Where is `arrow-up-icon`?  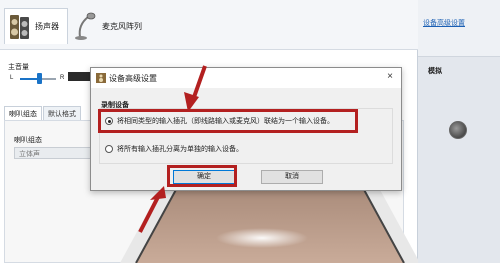
arrow-up-icon is located at coordinates (152, 209).